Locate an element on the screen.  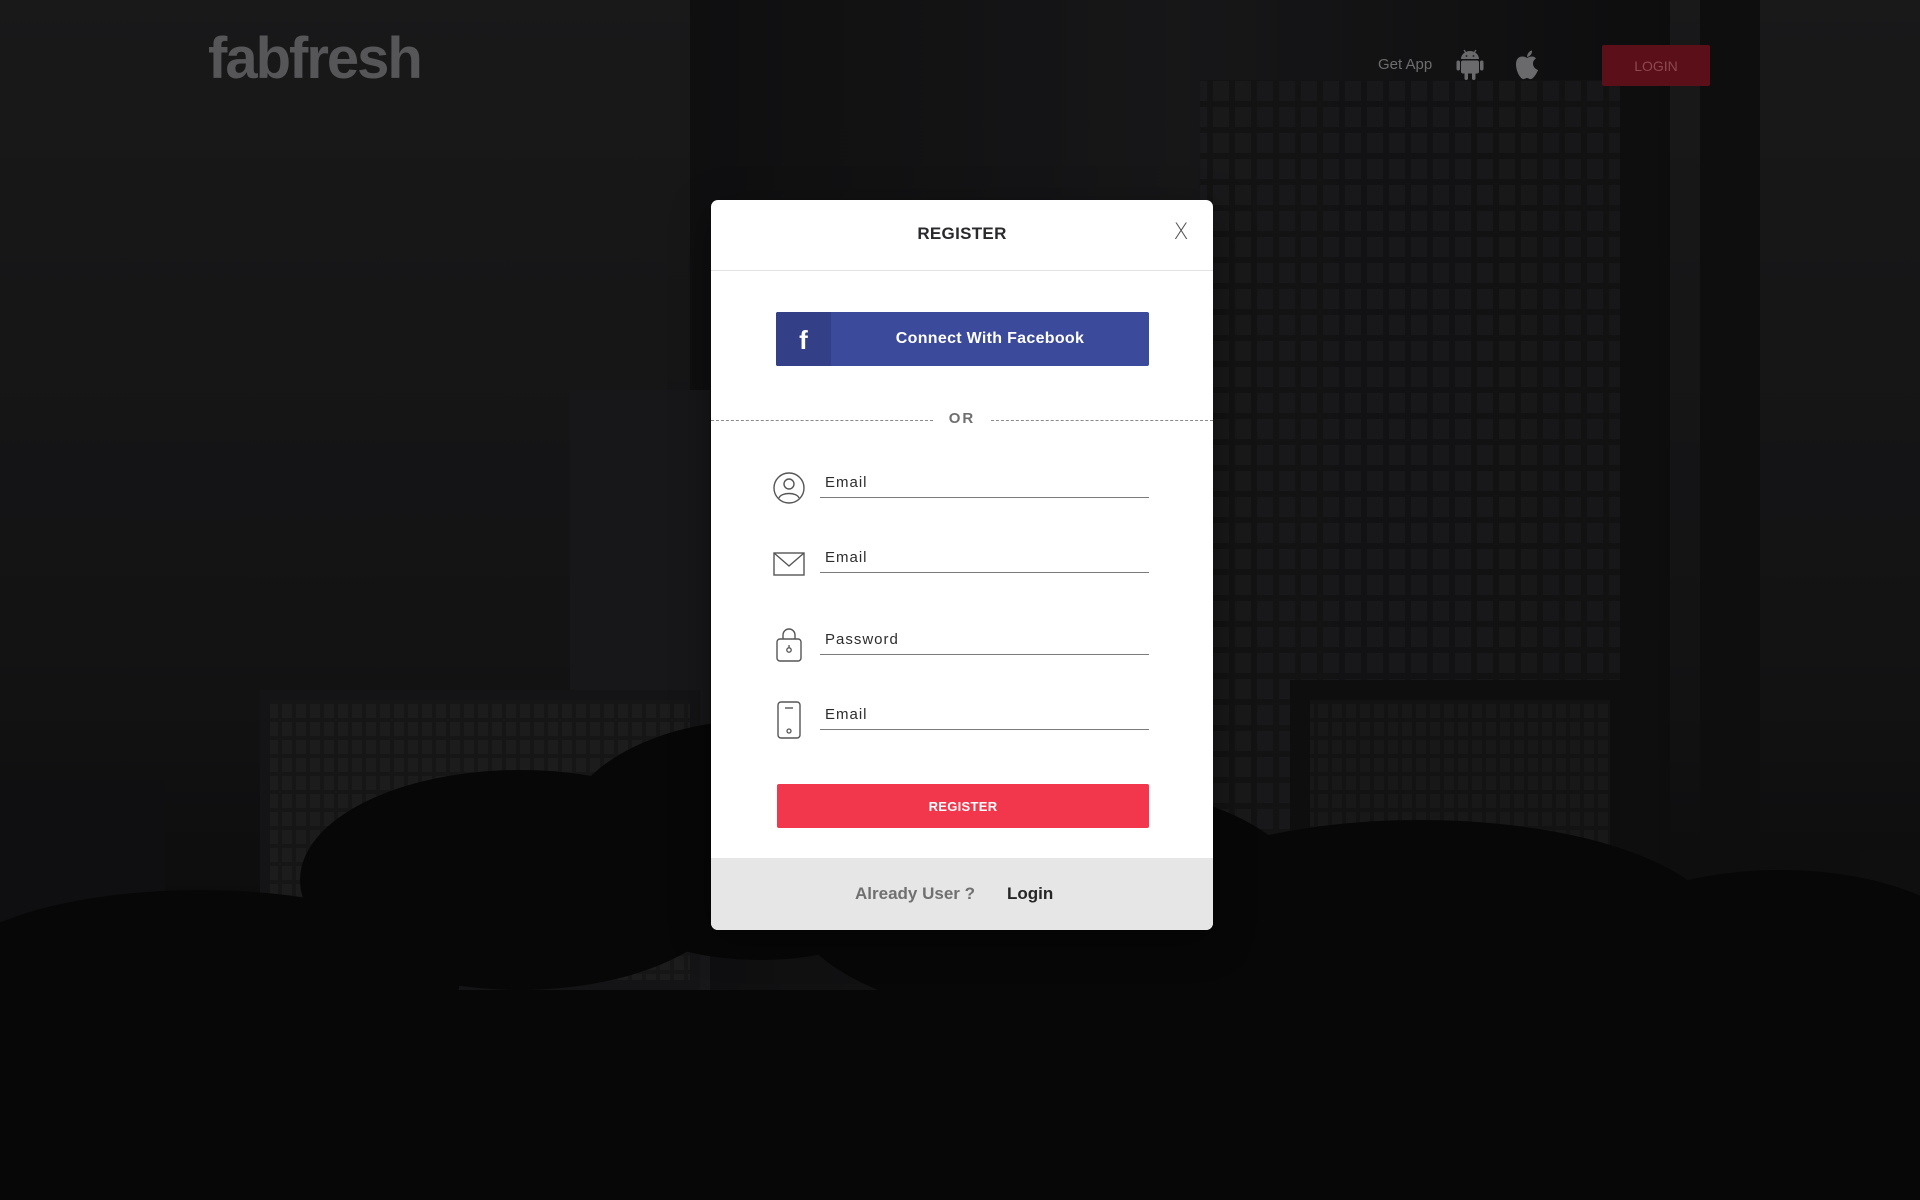
register-button: REGISTER is located at coordinates (963, 806).